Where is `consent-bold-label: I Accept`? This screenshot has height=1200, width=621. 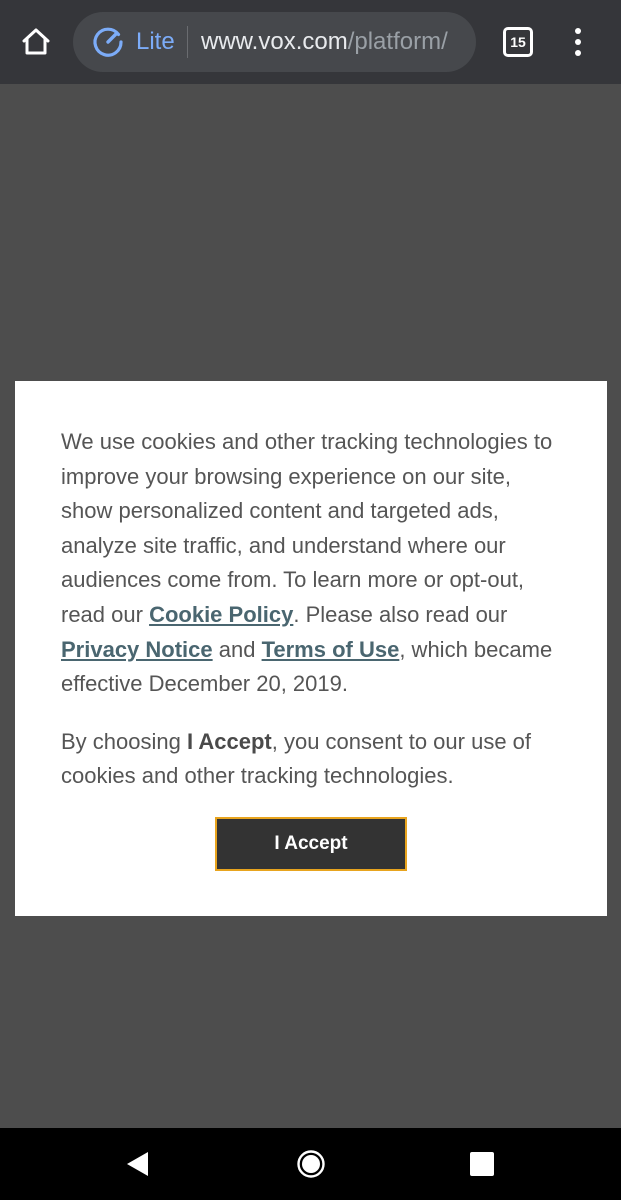 consent-bold-label: I Accept is located at coordinates (229, 741).